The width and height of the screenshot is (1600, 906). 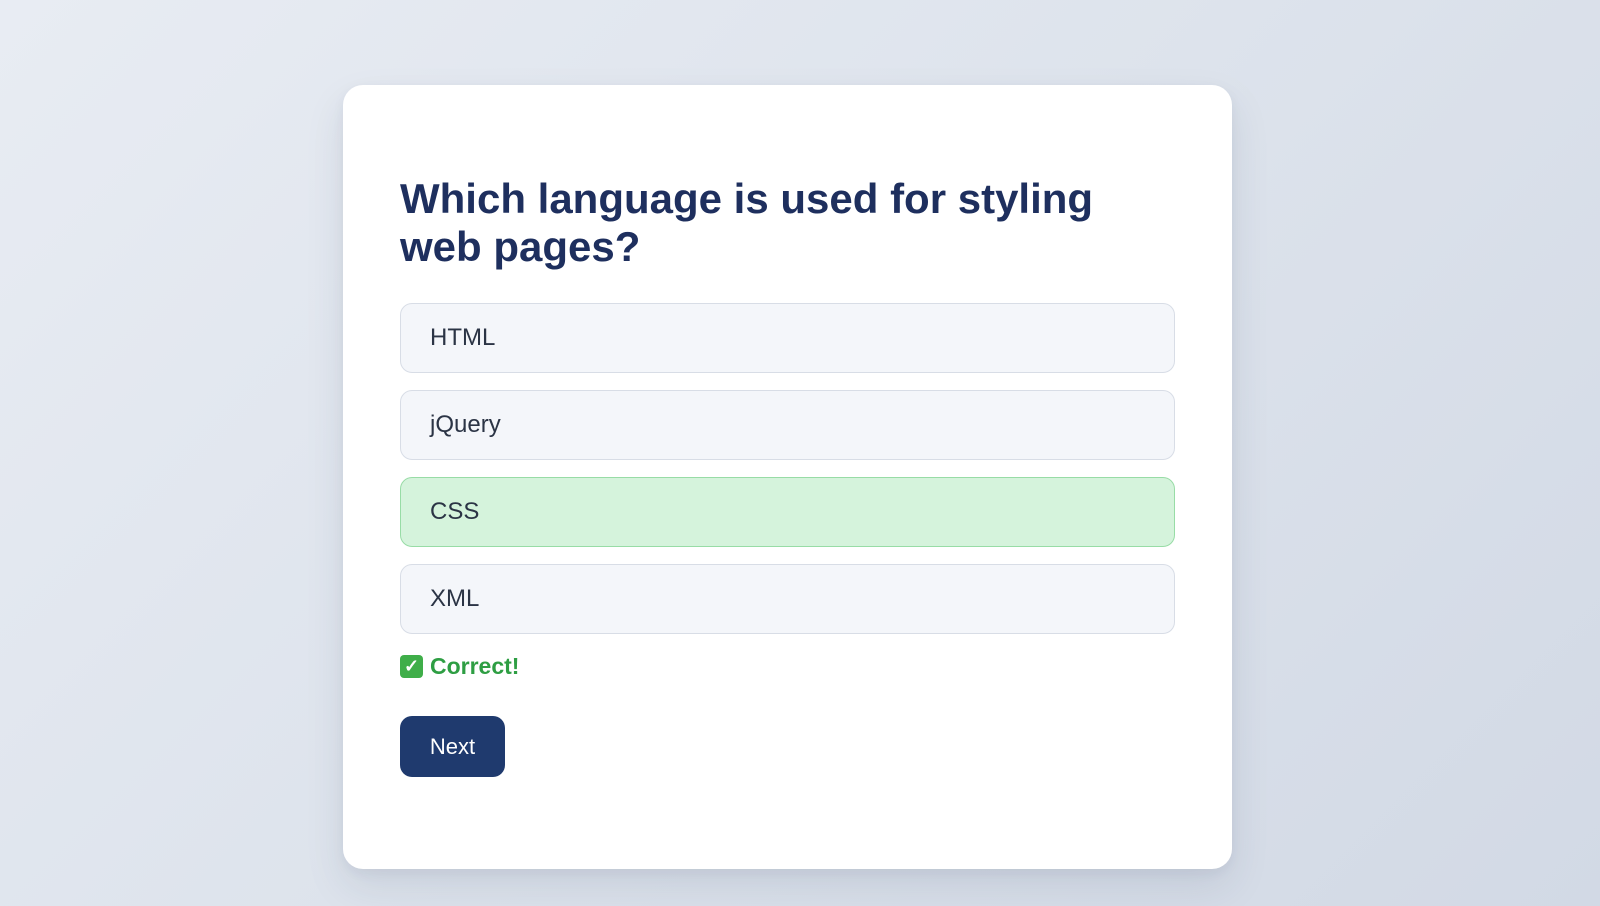 I want to click on check-mark-icon: ✓, so click(x=411, y=666).